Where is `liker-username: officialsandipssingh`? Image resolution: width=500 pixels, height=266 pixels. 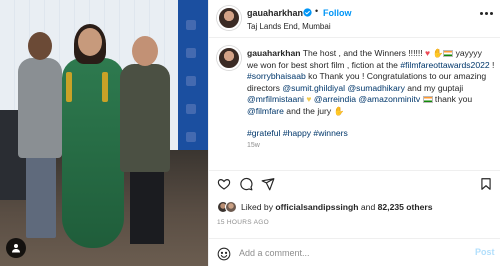 liker-username: officialsandipssingh is located at coordinates (316, 207).